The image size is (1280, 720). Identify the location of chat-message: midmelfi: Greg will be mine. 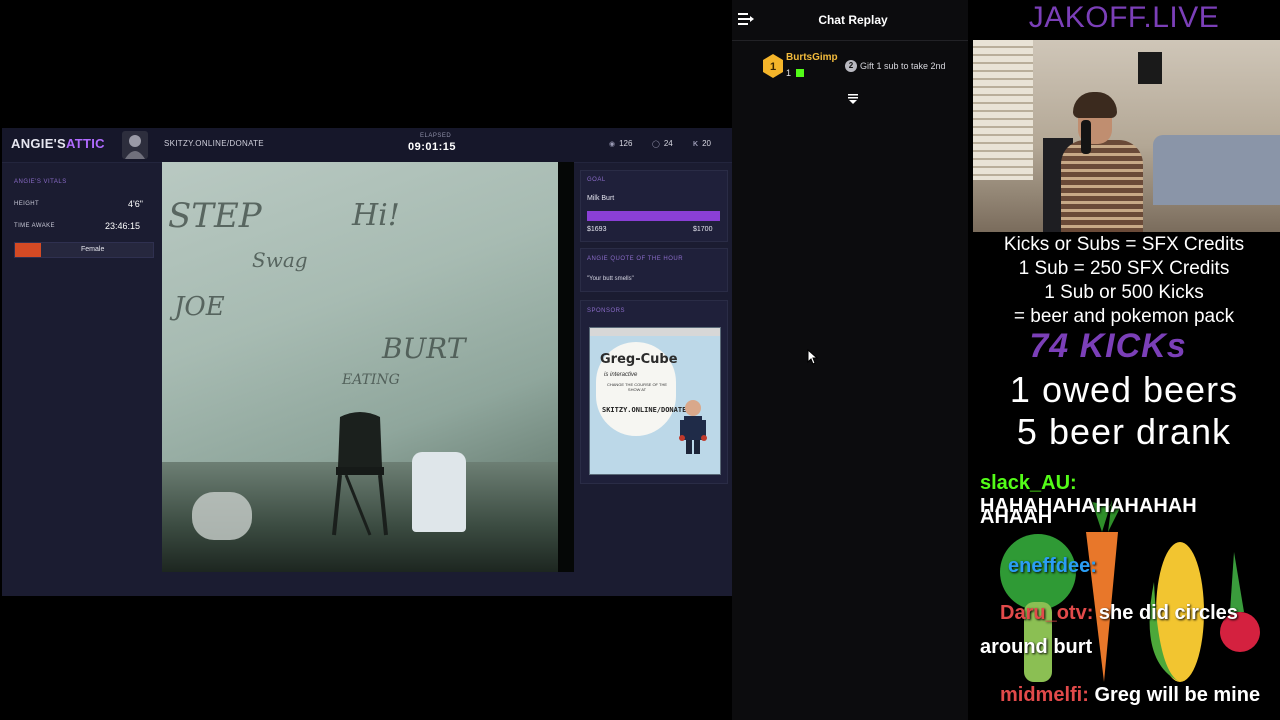
(1130, 695).